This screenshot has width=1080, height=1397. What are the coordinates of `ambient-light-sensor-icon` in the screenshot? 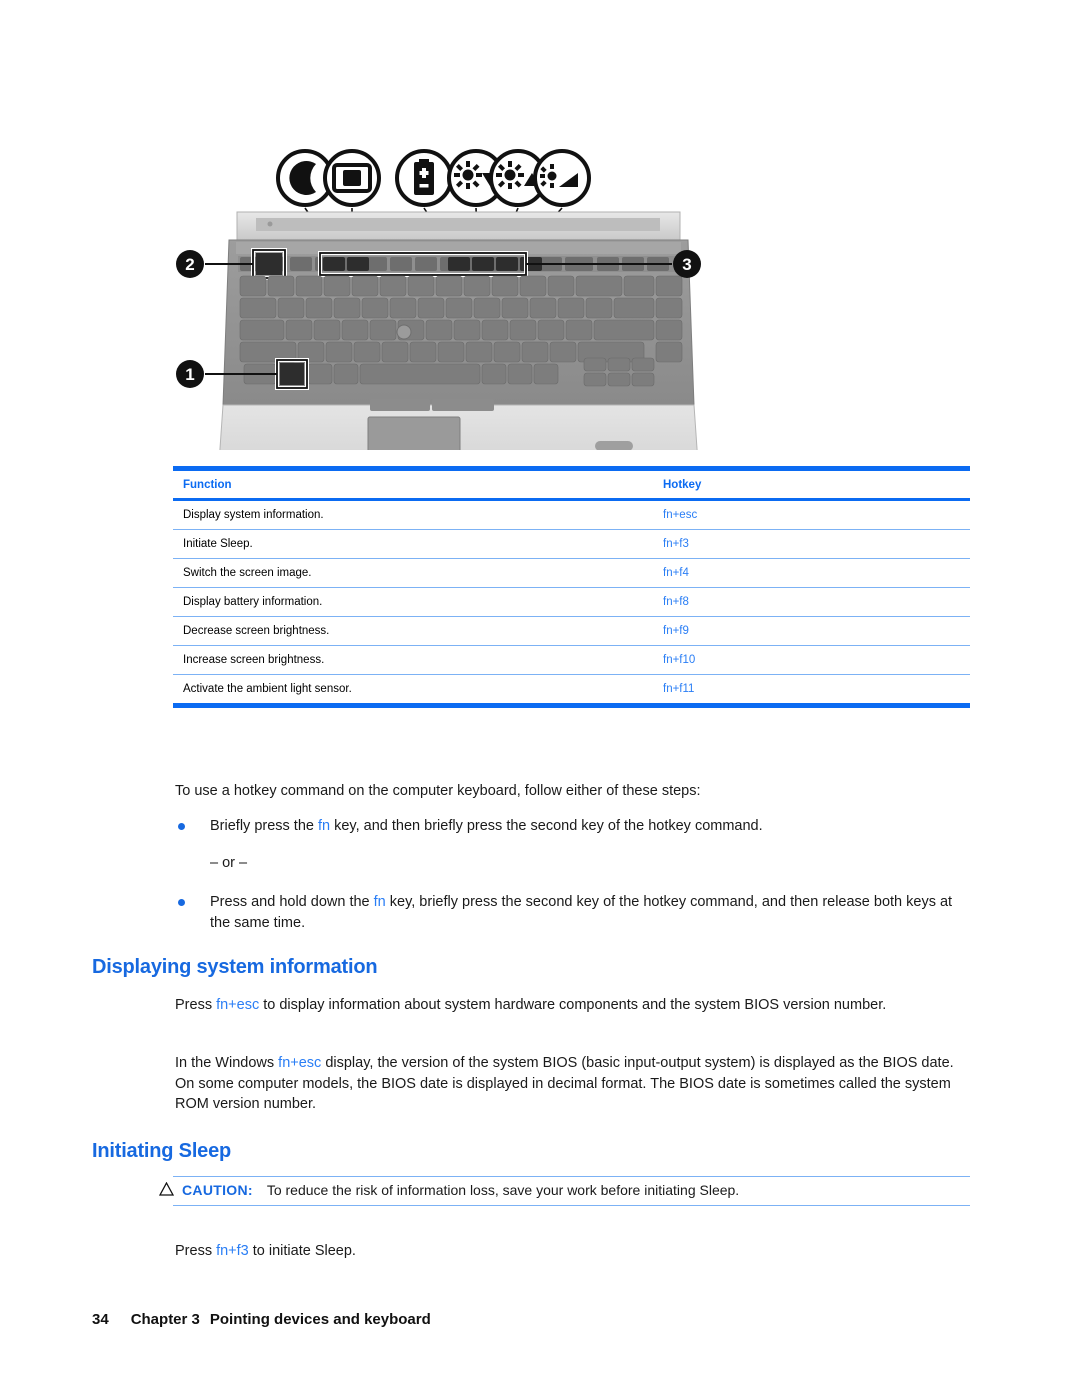 It's located at (562, 178).